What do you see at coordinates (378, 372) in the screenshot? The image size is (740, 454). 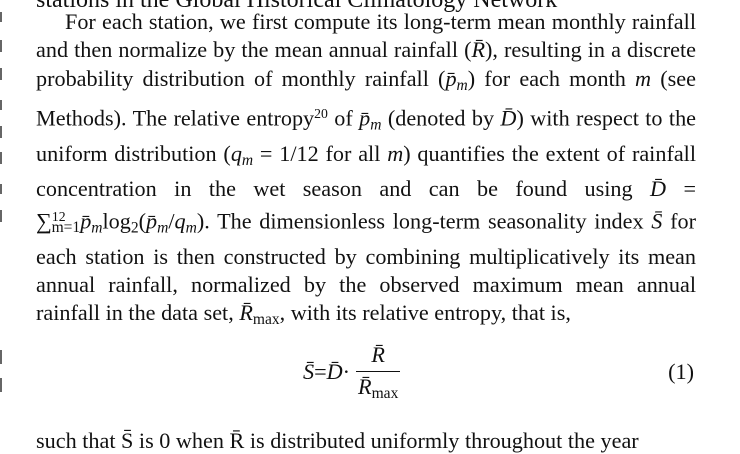 I see `eq-fraction: R̄ R̄max` at bounding box center [378, 372].